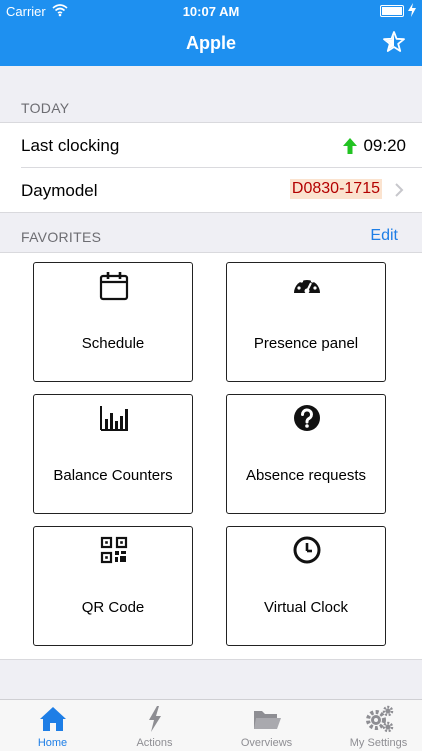 The image size is (422, 751). What do you see at coordinates (350, 146) in the screenshot?
I see `arrow-up-icon` at bounding box center [350, 146].